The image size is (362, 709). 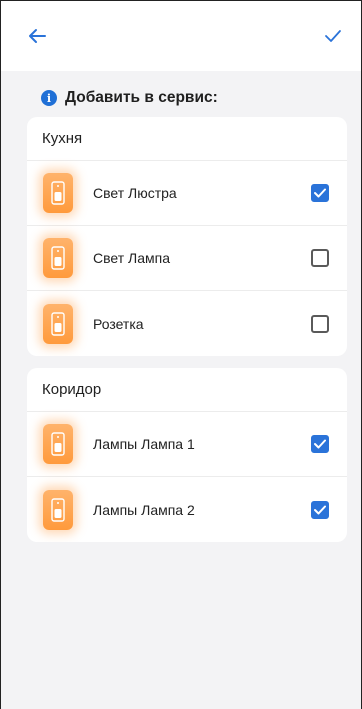 I want to click on device-row: Лампы Лампа 2, so click(x=187, y=509).